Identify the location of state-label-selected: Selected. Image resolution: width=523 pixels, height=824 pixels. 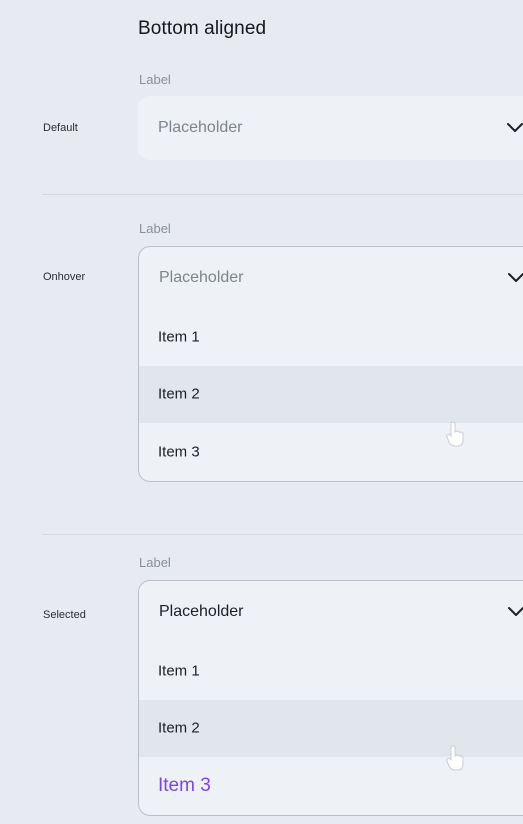
(64, 615).